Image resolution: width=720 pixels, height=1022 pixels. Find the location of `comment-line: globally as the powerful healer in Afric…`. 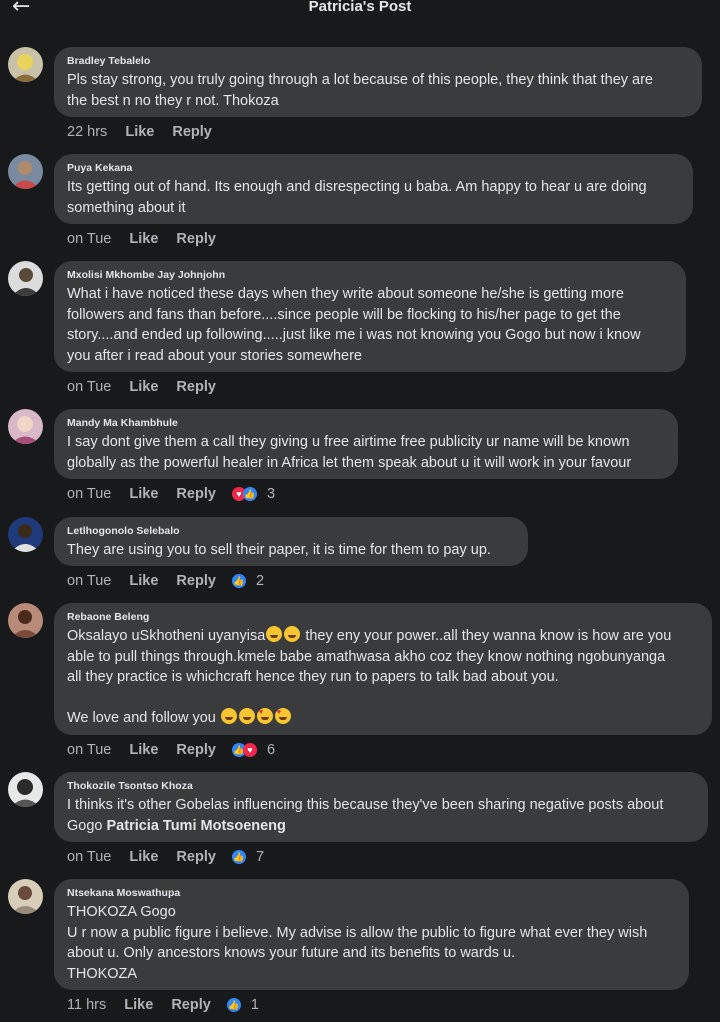

comment-line: globally as the powerful healer in Afric… is located at coordinates (349, 462).